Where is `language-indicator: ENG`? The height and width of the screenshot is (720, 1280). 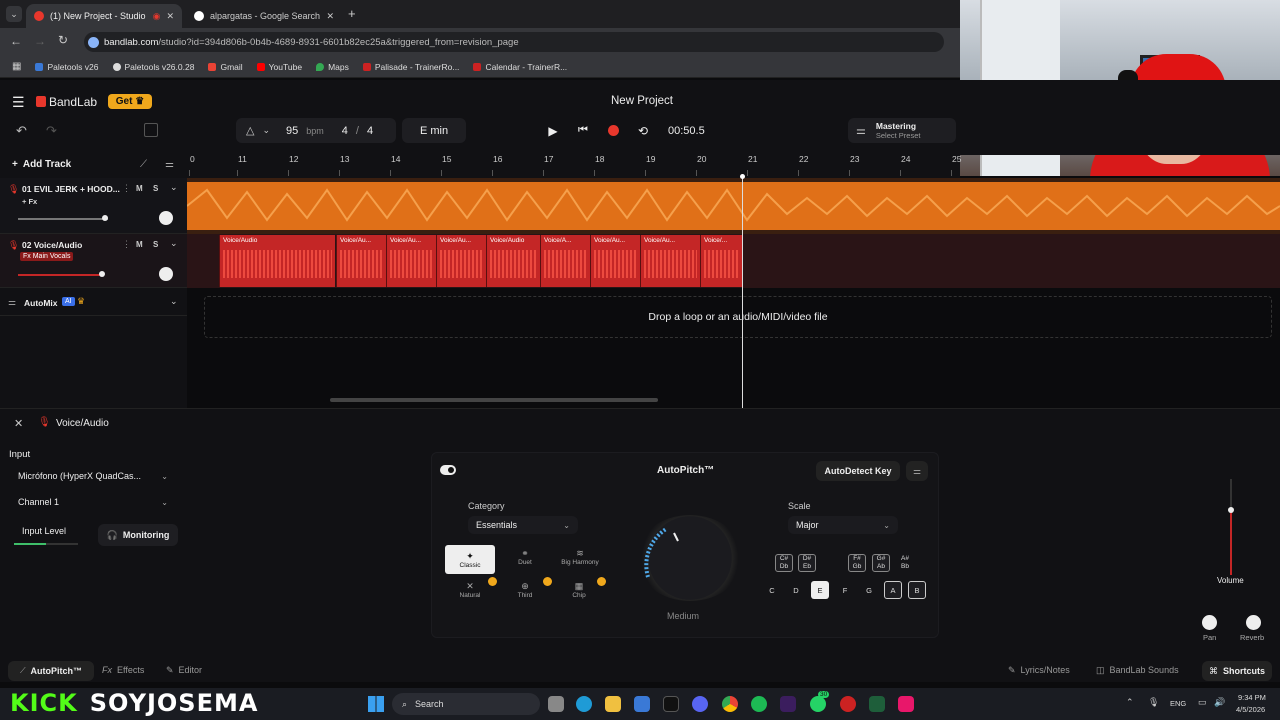 language-indicator: ENG is located at coordinates (1178, 703).